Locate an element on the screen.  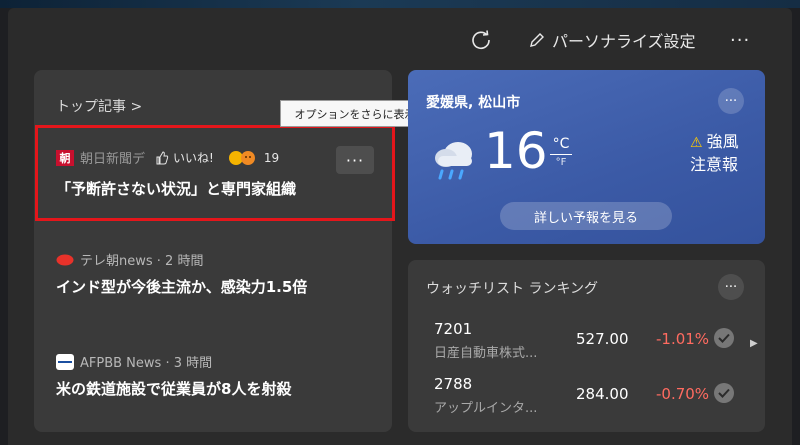
temperature: 16 is located at coordinates (516, 151).